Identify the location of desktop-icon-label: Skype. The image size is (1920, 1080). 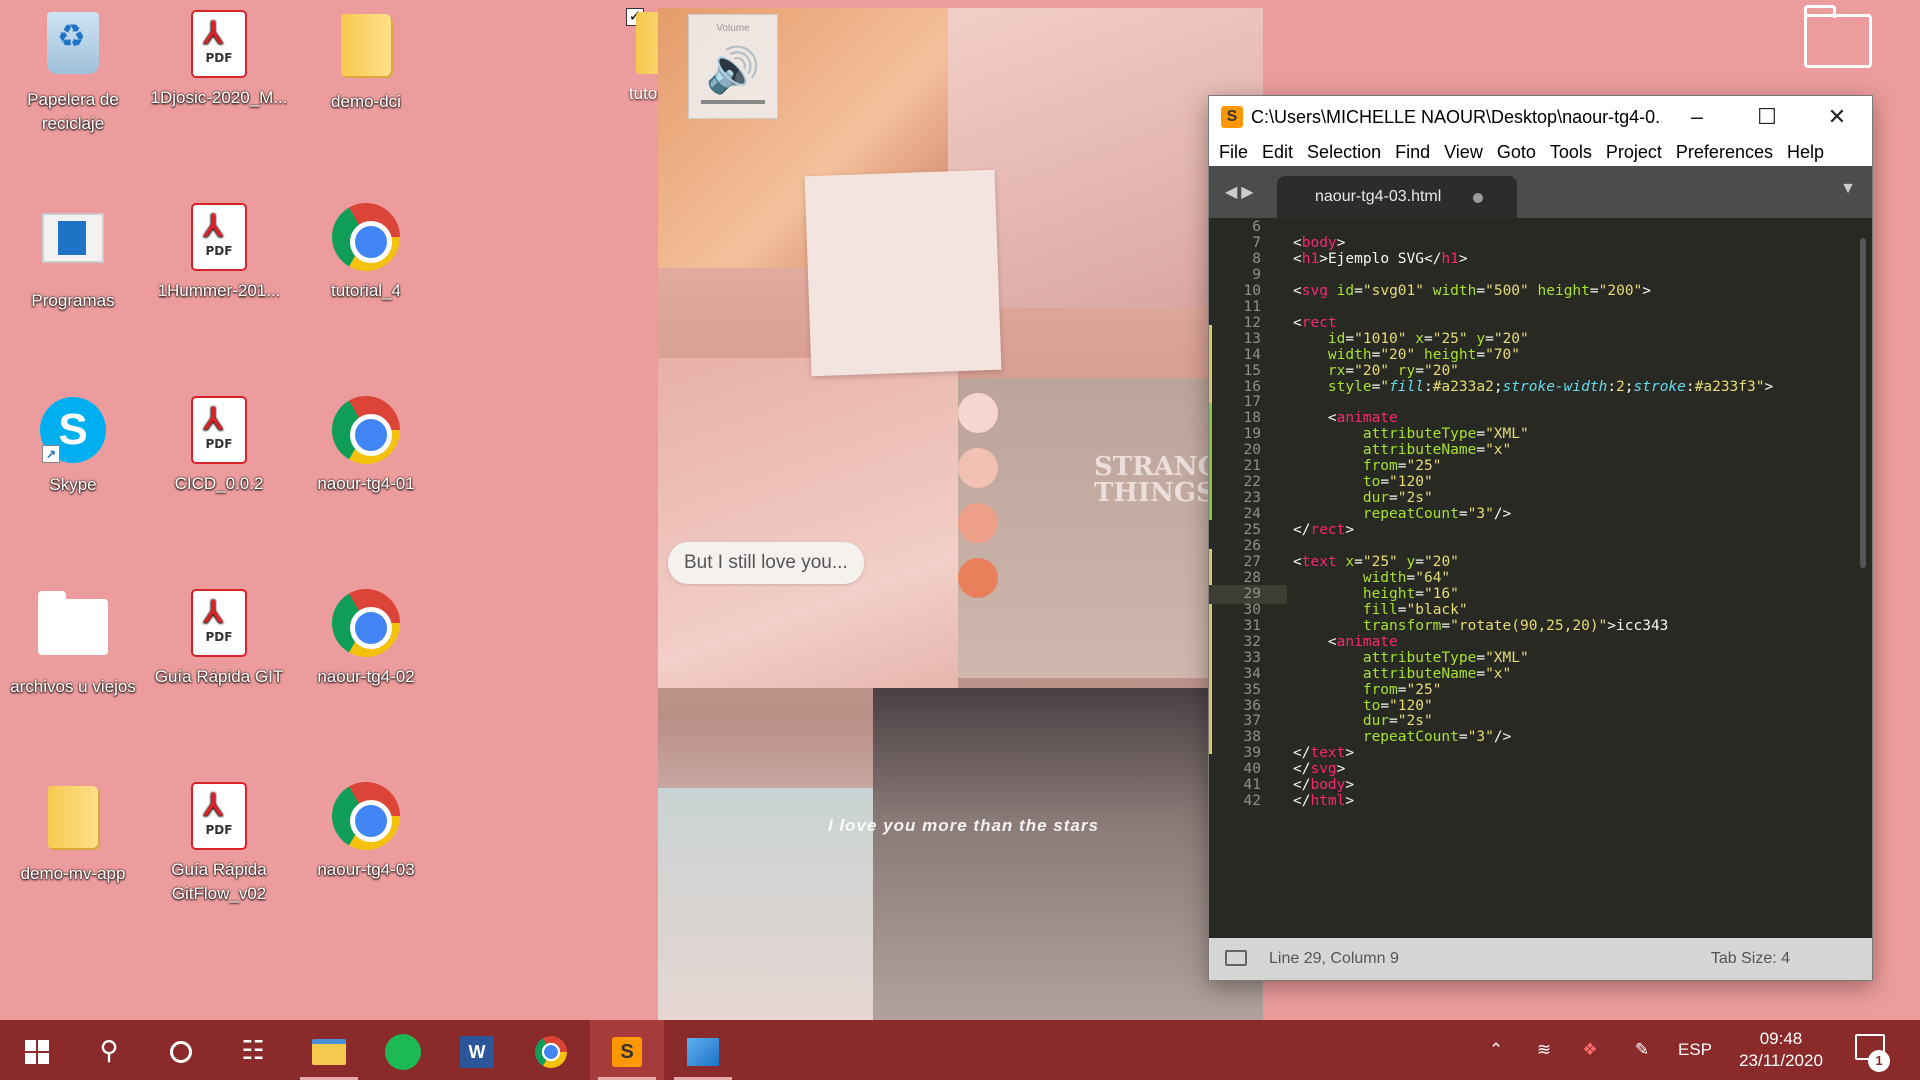
(73, 484).